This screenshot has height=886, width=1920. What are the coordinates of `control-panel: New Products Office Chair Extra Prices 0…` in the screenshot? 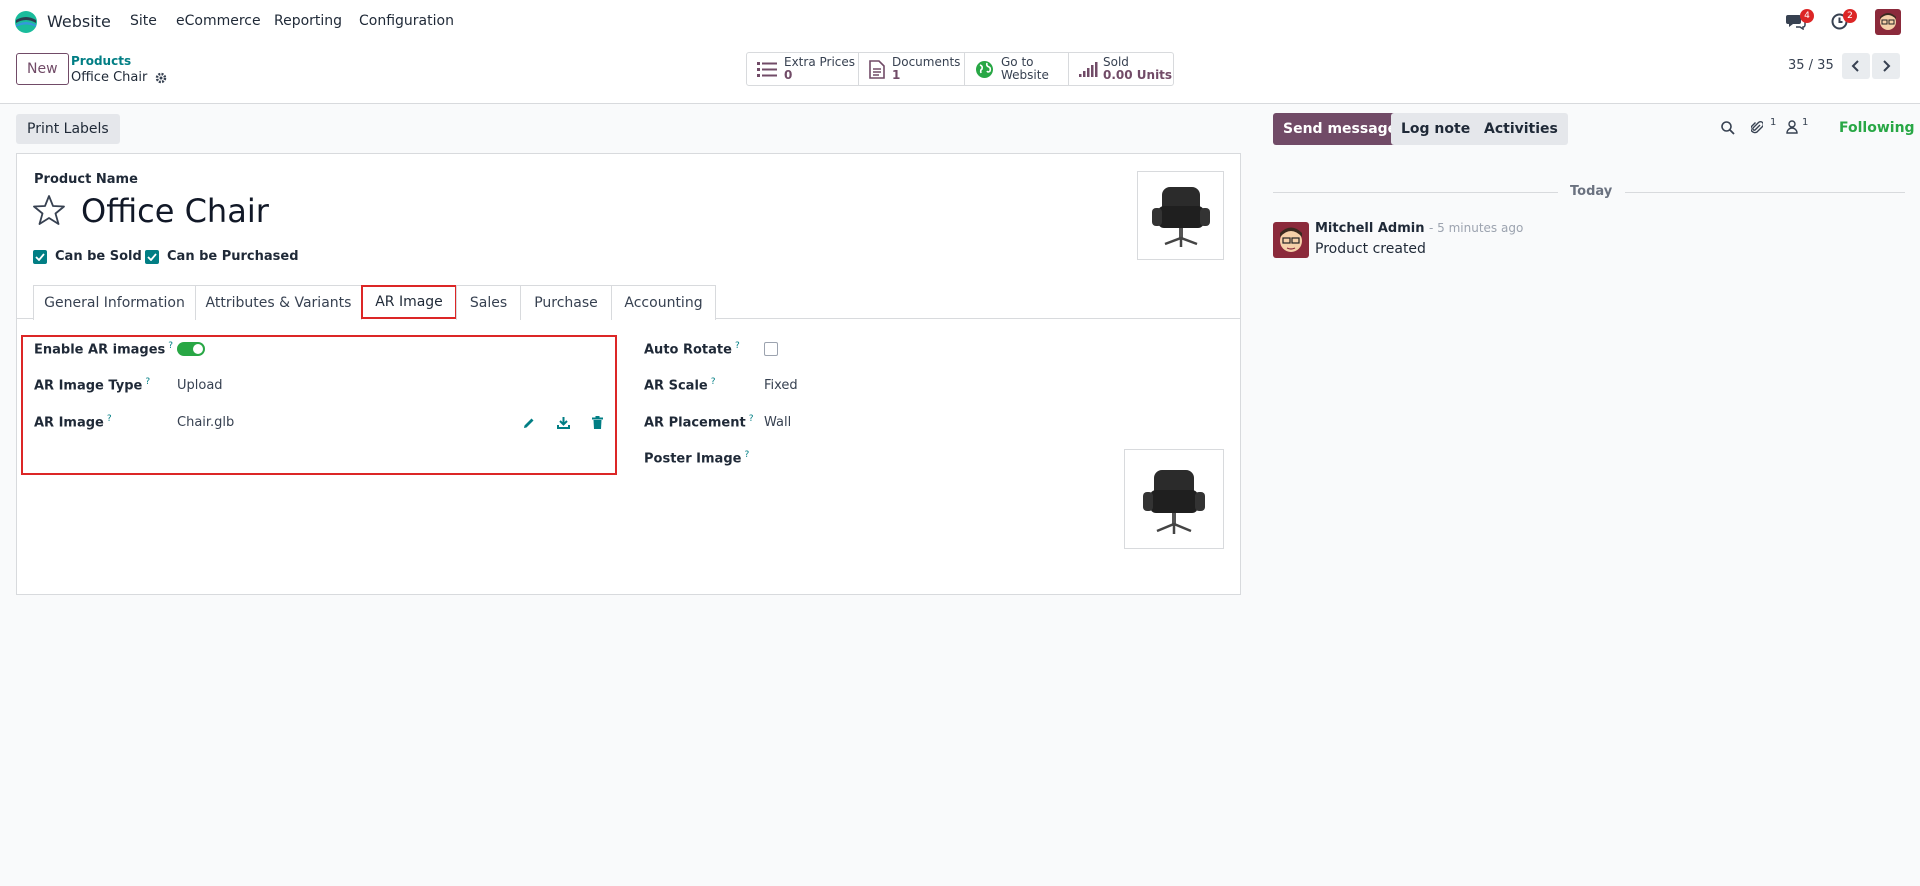 It's located at (960, 74).